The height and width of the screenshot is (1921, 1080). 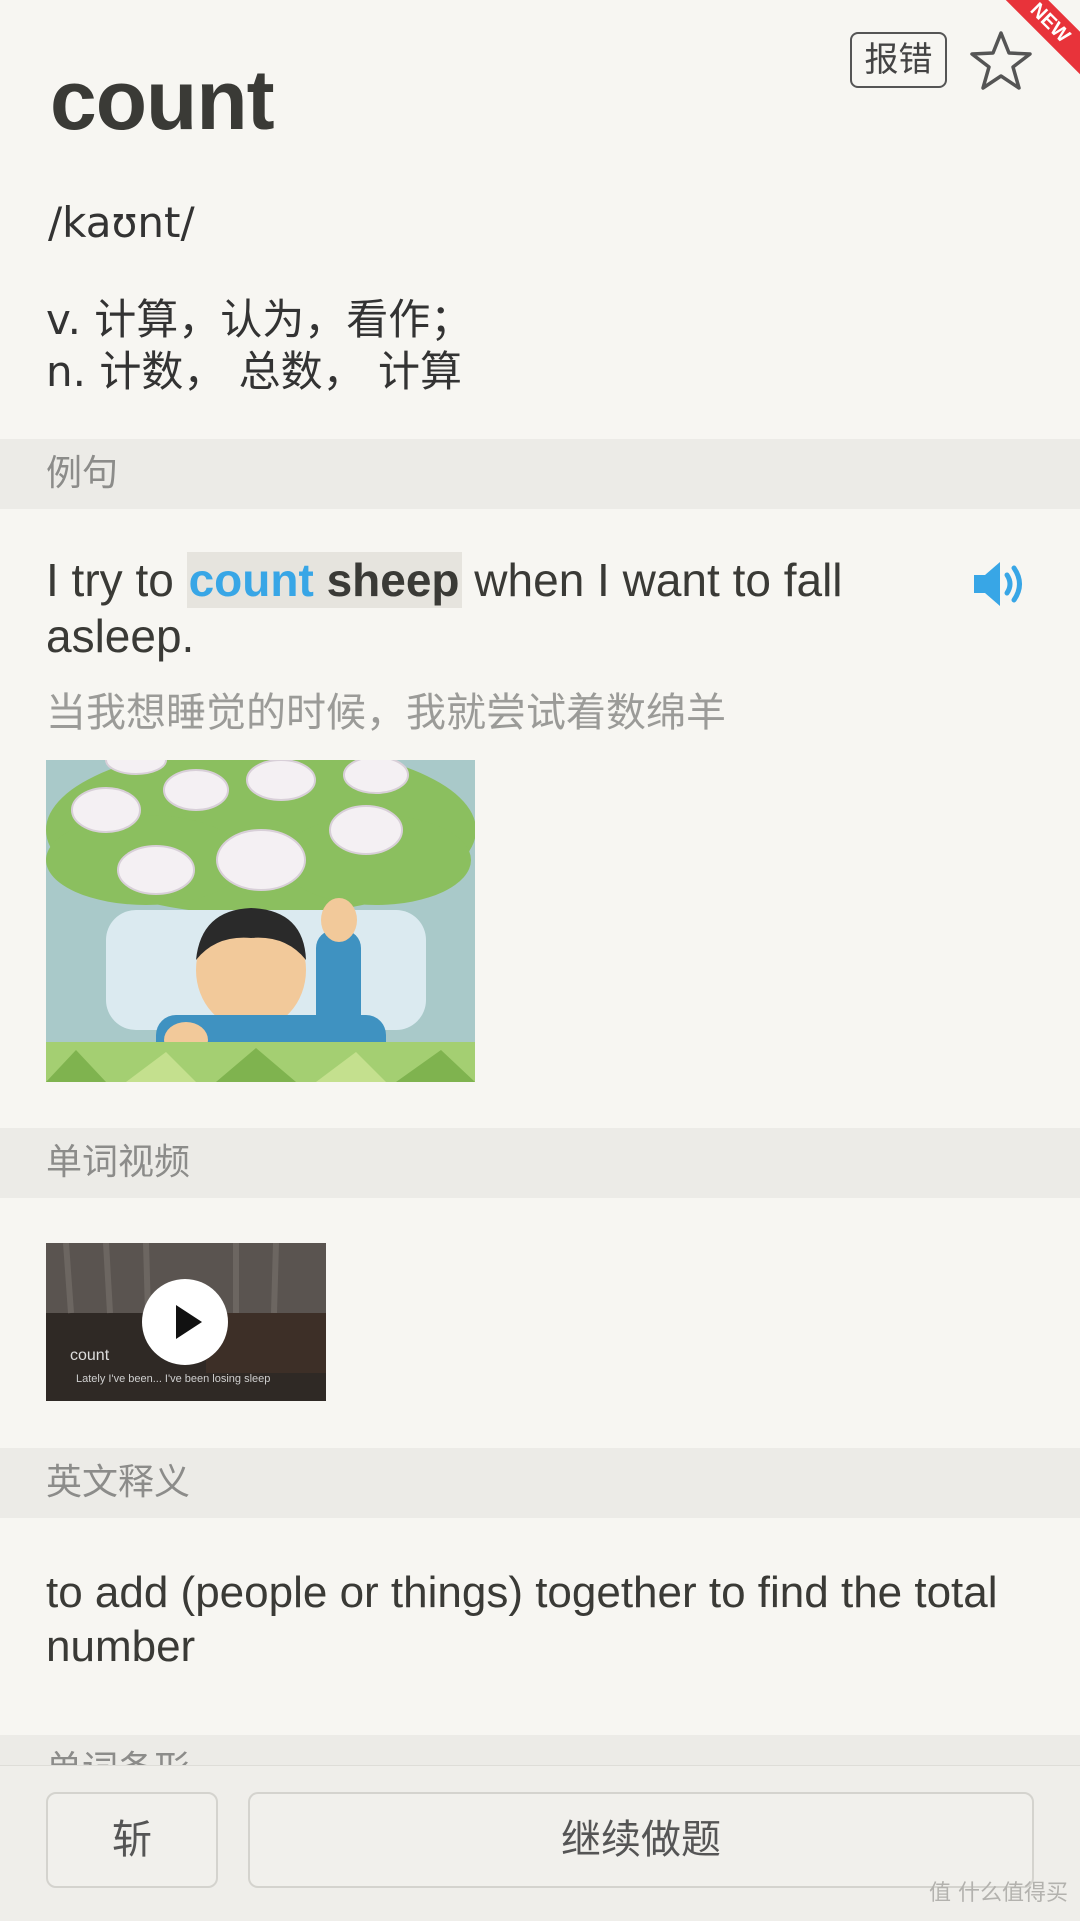 What do you see at coordinates (121, 222) in the screenshot?
I see `phonetic: /kaʊnt/` at bounding box center [121, 222].